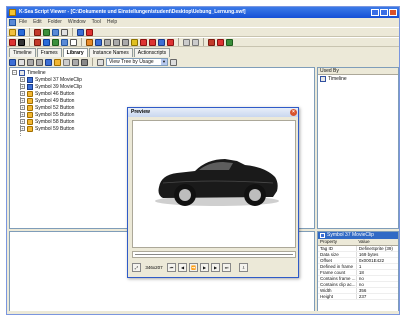  Describe the element at coordinates (211, 42) in the screenshot. I see `chart-icon` at that location.